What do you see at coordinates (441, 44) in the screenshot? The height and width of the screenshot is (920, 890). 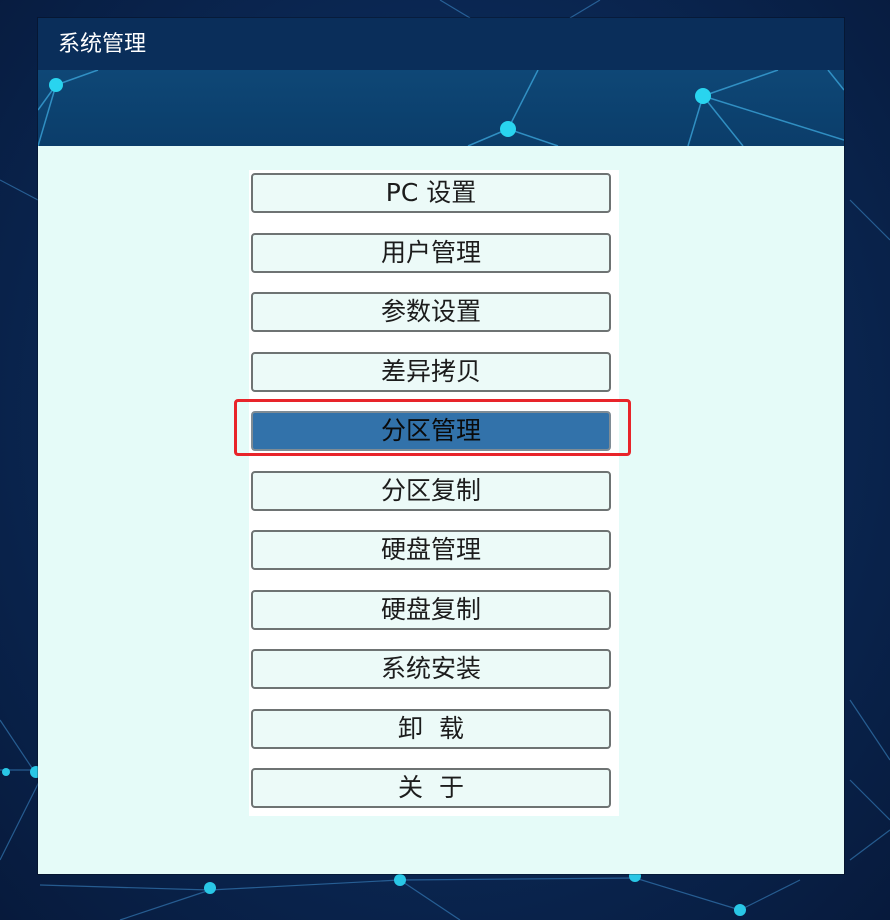 I see `title-bar: 系统管理` at bounding box center [441, 44].